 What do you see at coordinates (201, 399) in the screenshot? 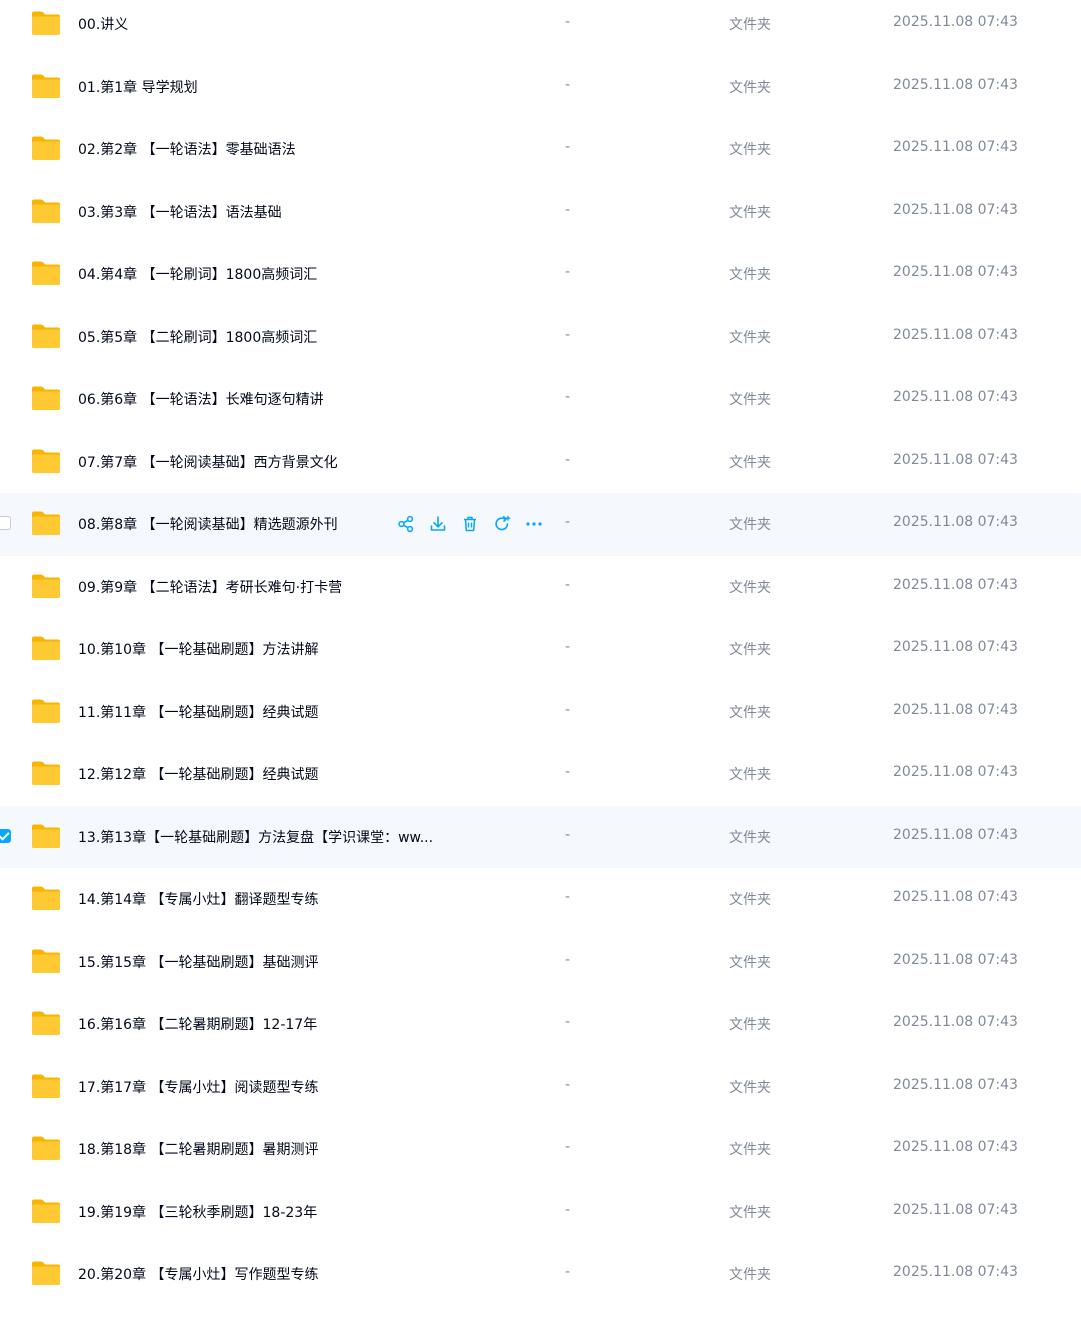
I see `file-name: 06.第6章 【一轮语法】长难句逐句精讲` at bounding box center [201, 399].